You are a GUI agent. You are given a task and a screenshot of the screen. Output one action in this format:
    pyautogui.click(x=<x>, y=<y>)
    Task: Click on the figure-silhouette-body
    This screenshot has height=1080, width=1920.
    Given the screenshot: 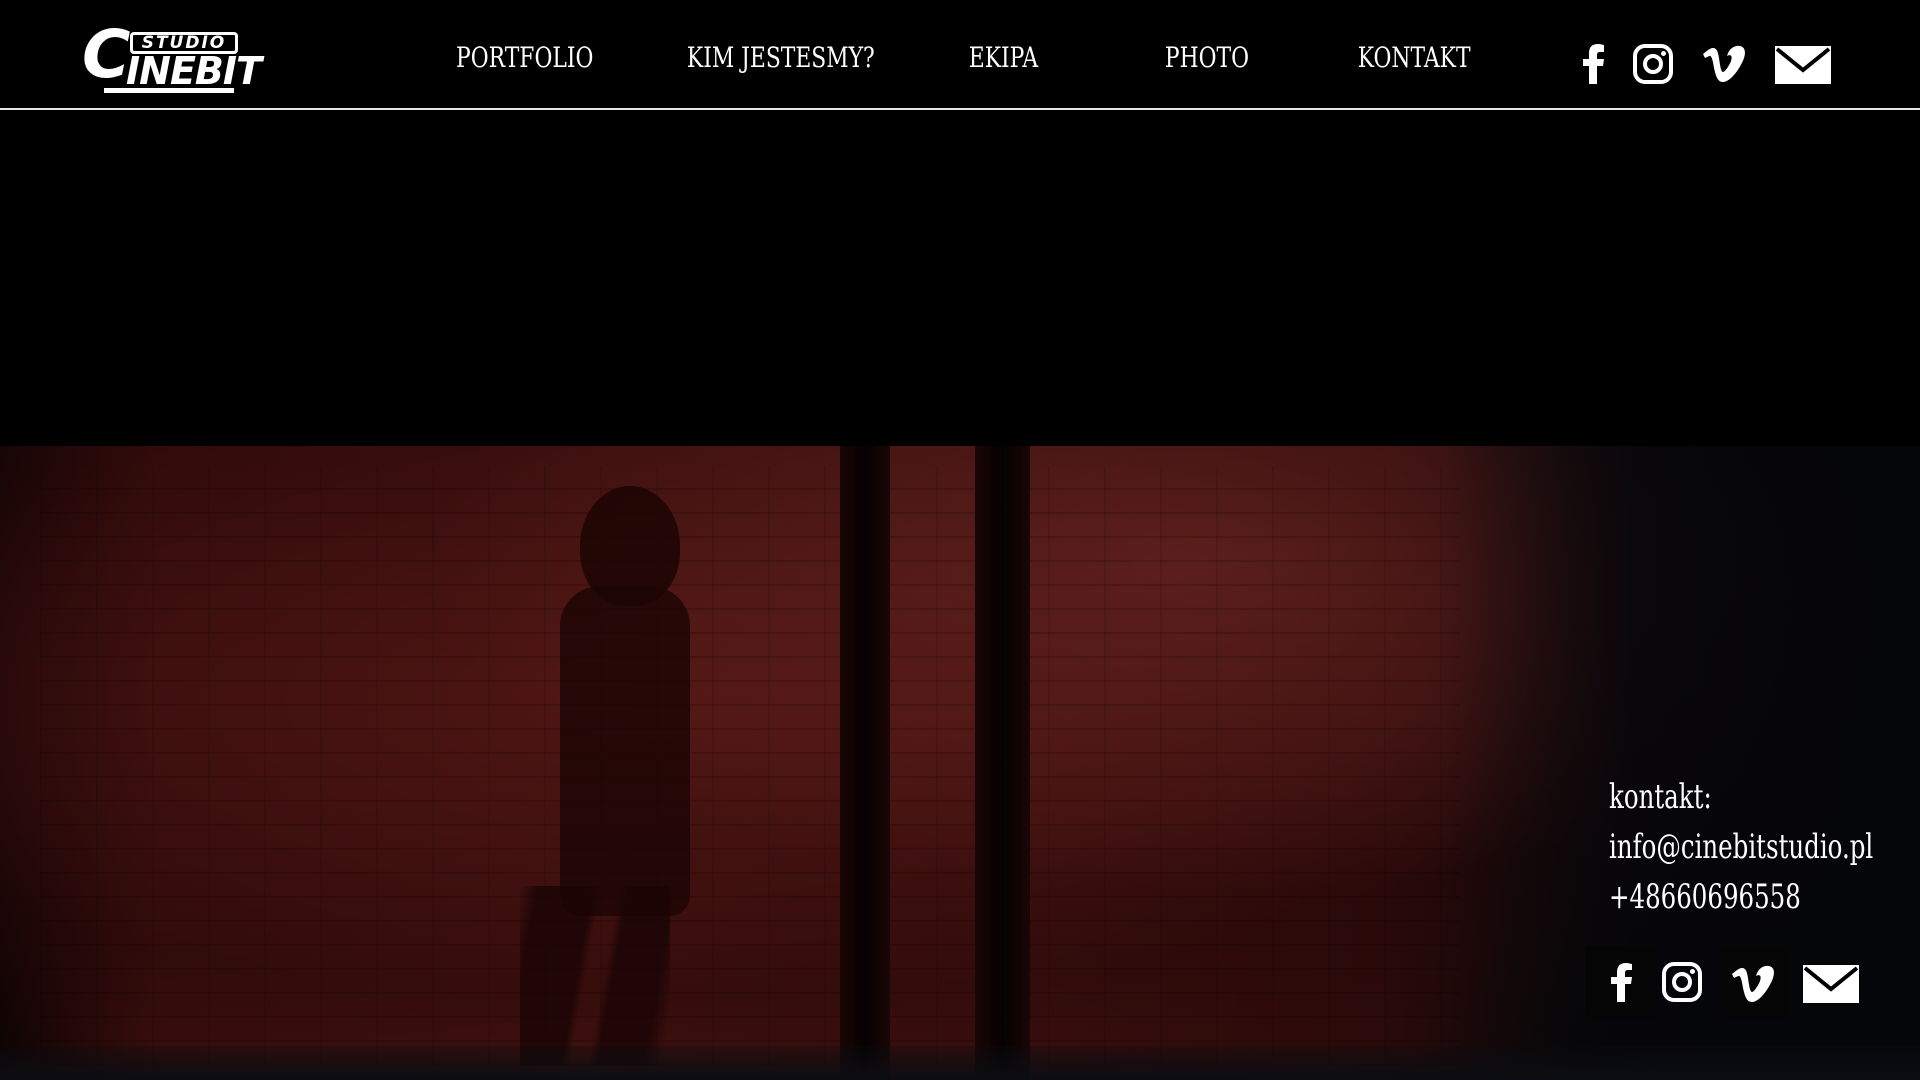 What is the action you would take?
    pyautogui.click(x=625, y=751)
    